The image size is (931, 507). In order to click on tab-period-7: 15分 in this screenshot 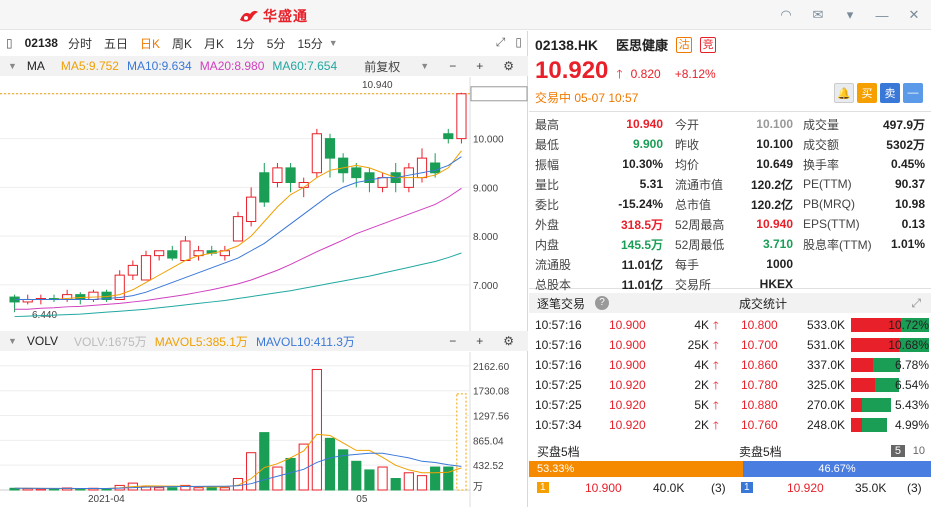, I will do `click(309, 43)`.